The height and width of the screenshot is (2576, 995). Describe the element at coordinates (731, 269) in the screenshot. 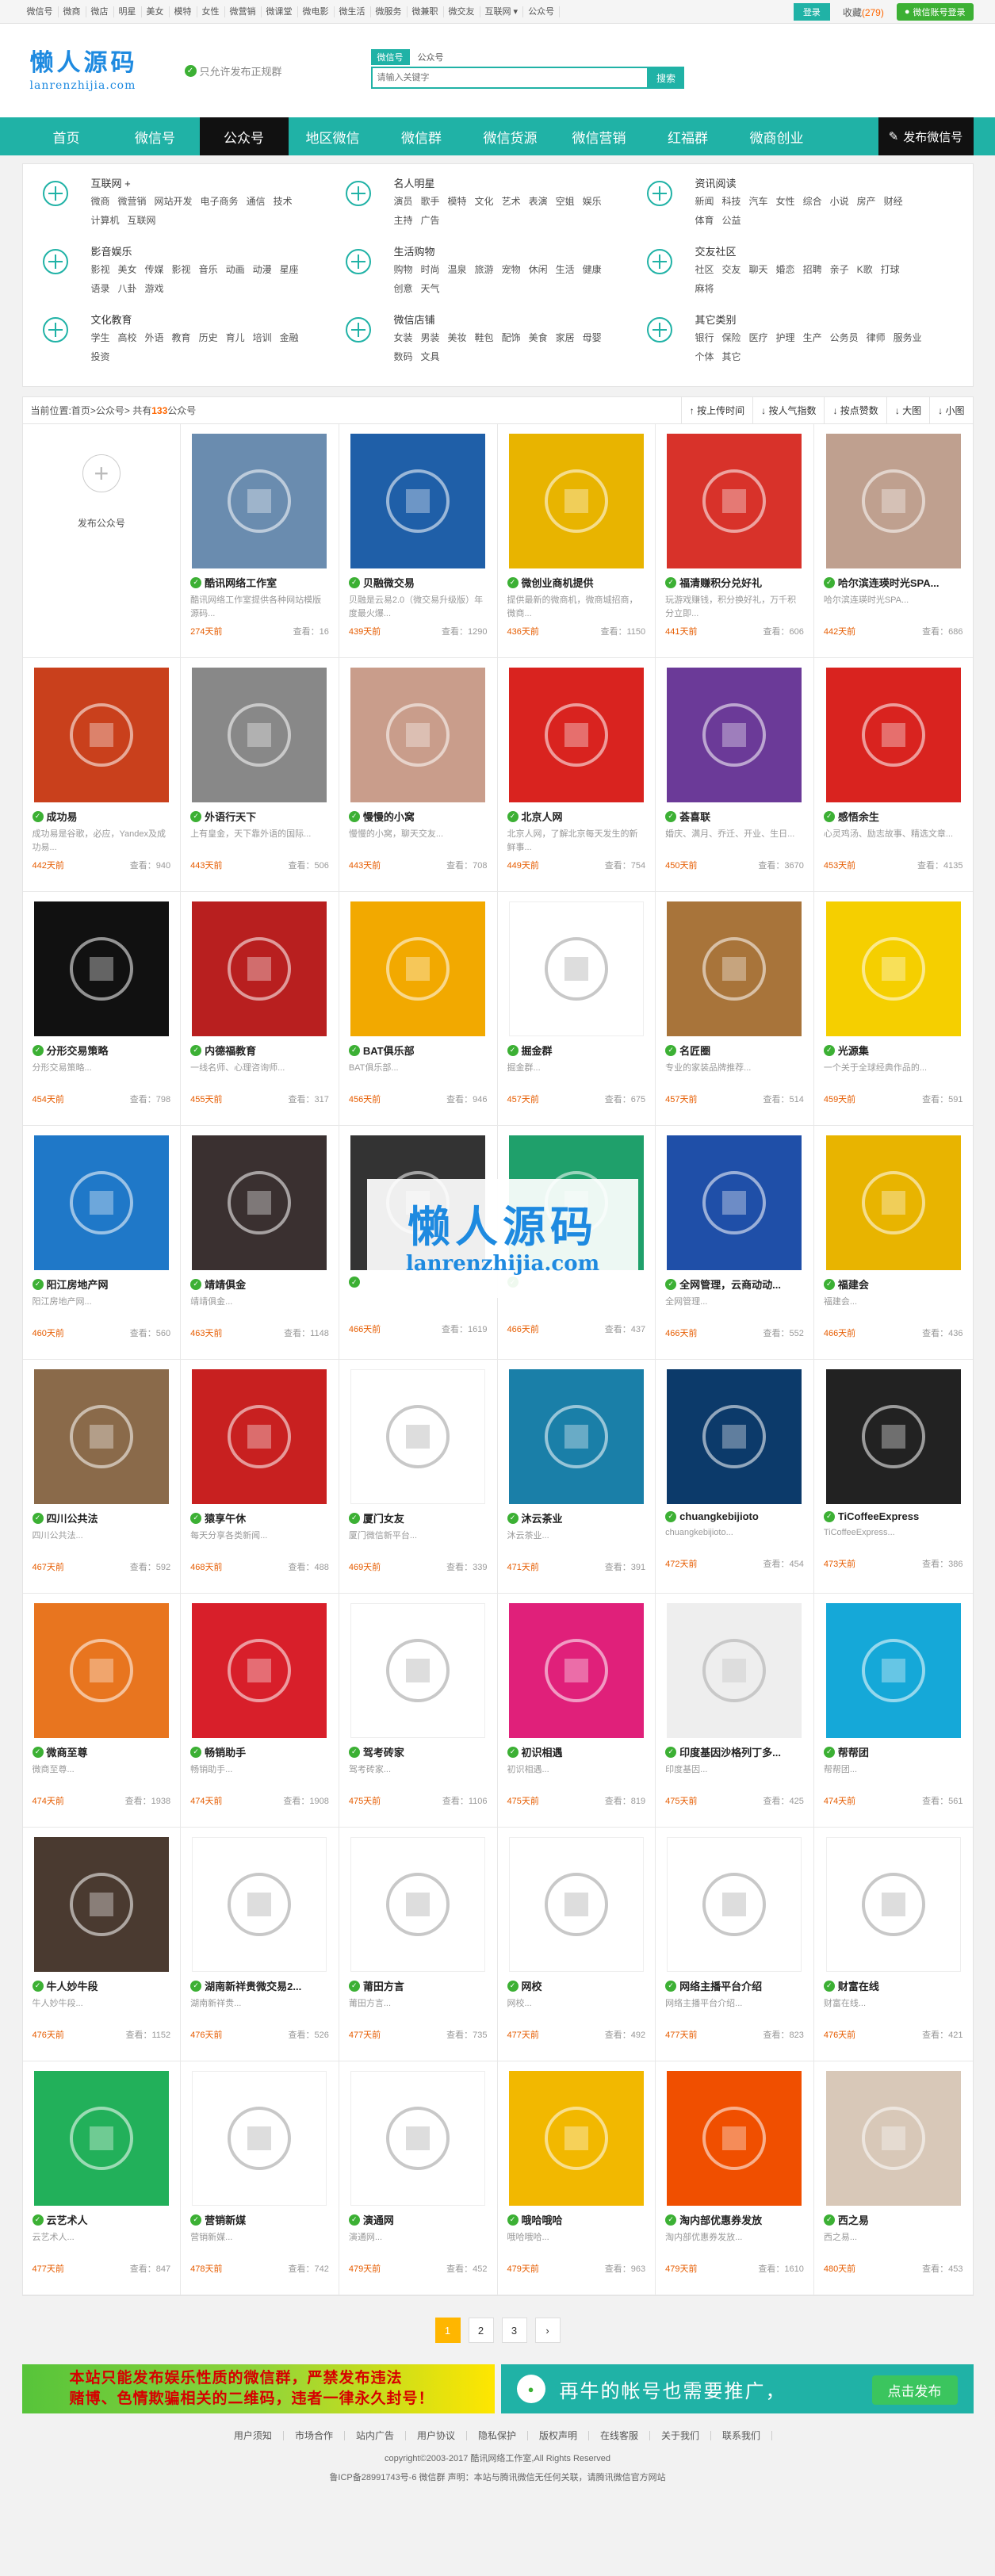

I see `category-link: 交友` at that location.